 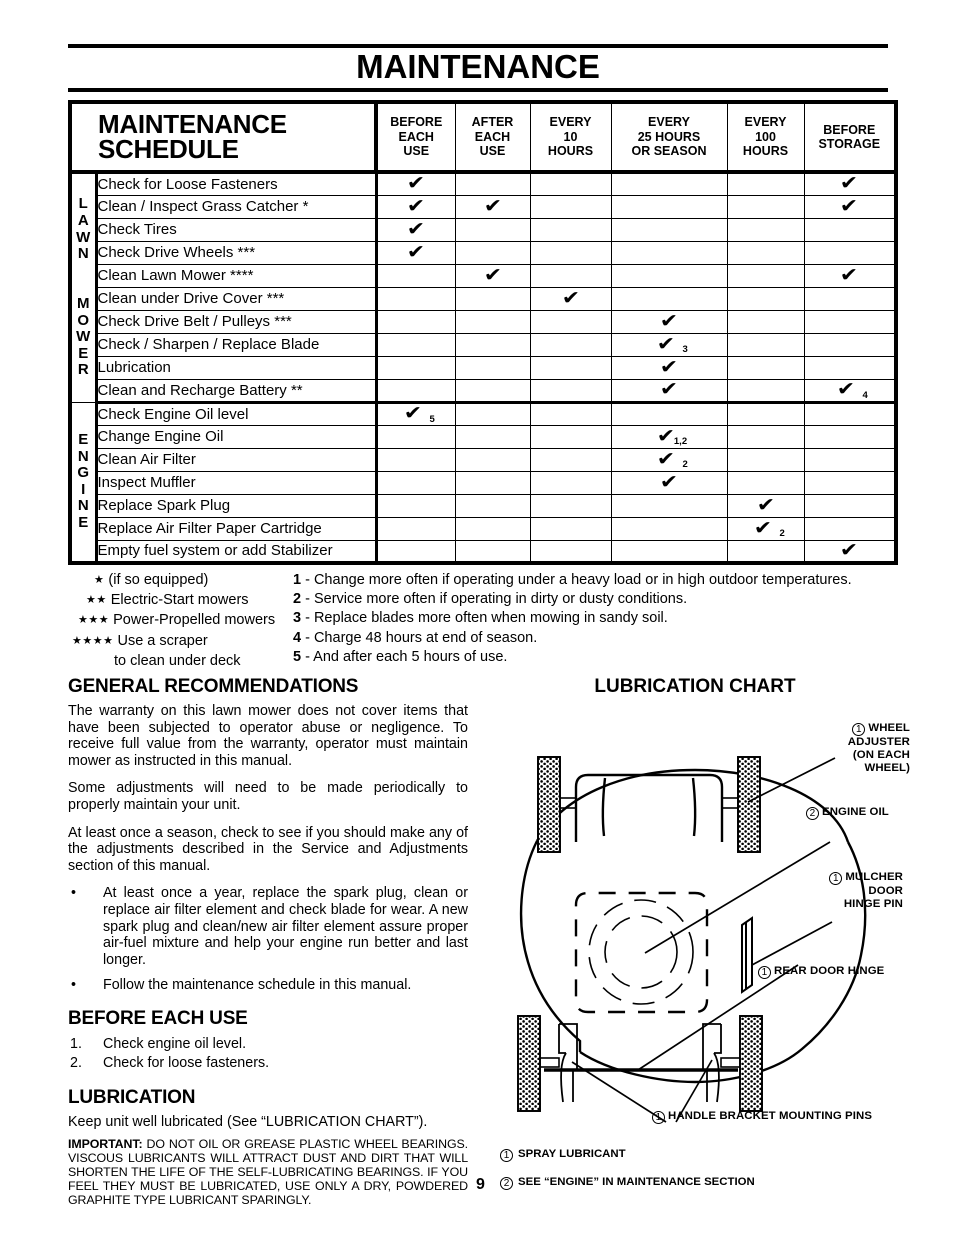 What do you see at coordinates (847, 813) in the screenshot?
I see `callout-engine-oil: 2 ENGINE OIL` at bounding box center [847, 813].